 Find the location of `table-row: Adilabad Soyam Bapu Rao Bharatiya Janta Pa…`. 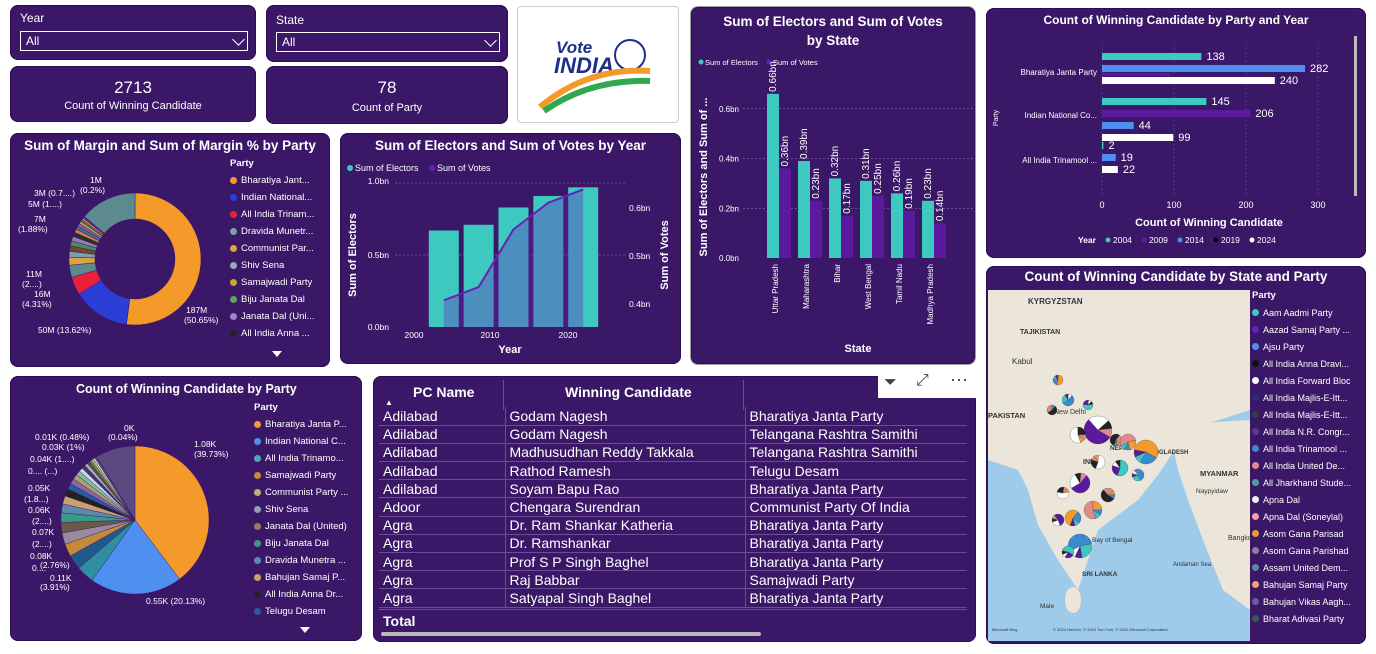

table-row: Adilabad Soyam Bapu Rao Bharatiya Janta Pa… is located at coordinates (673, 489).